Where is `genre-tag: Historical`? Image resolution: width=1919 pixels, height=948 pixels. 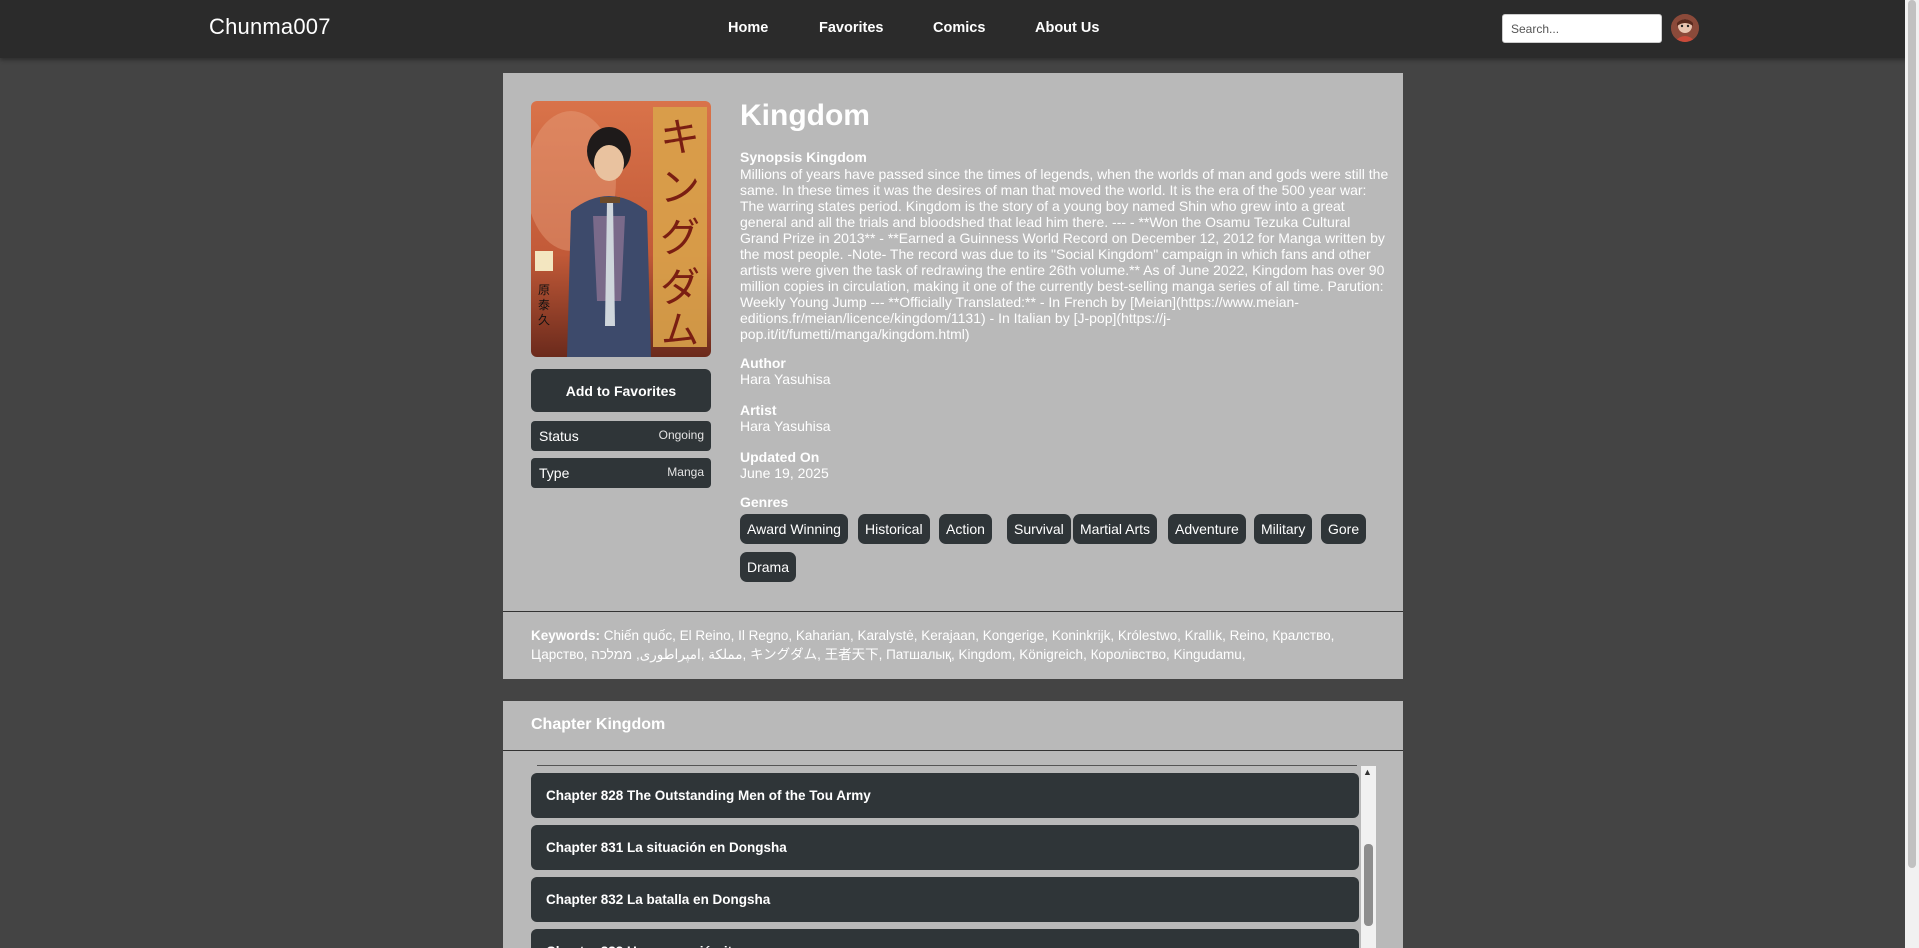 genre-tag: Historical is located at coordinates (894, 529).